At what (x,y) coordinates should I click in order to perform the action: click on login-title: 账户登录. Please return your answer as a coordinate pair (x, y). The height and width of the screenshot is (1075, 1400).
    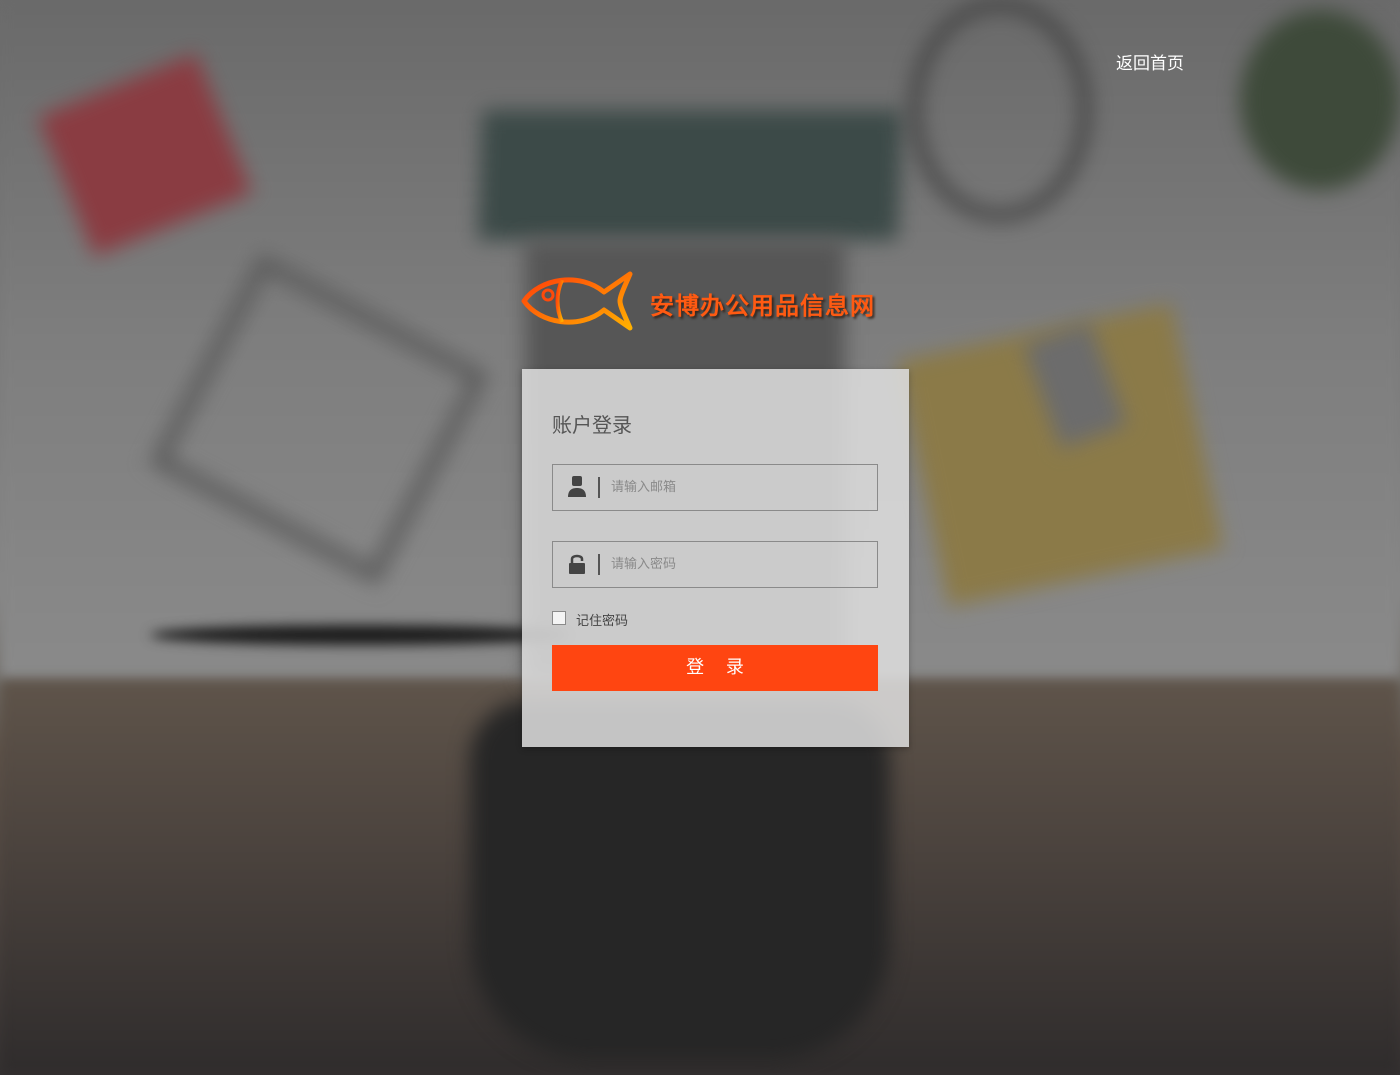
    Looking at the image, I should click on (592, 425).